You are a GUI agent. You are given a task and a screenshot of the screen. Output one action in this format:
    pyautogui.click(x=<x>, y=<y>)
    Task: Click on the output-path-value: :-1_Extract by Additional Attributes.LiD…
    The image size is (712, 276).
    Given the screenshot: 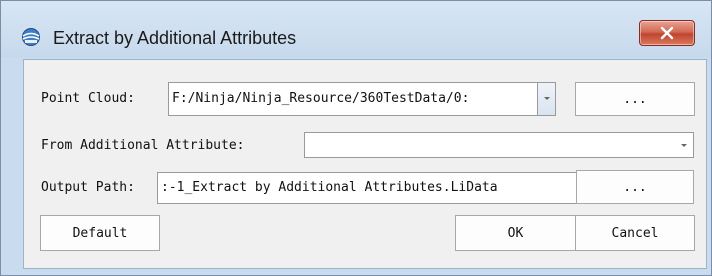 What is the action you would take?
    pyautogui.click(x=329, y=187)
    